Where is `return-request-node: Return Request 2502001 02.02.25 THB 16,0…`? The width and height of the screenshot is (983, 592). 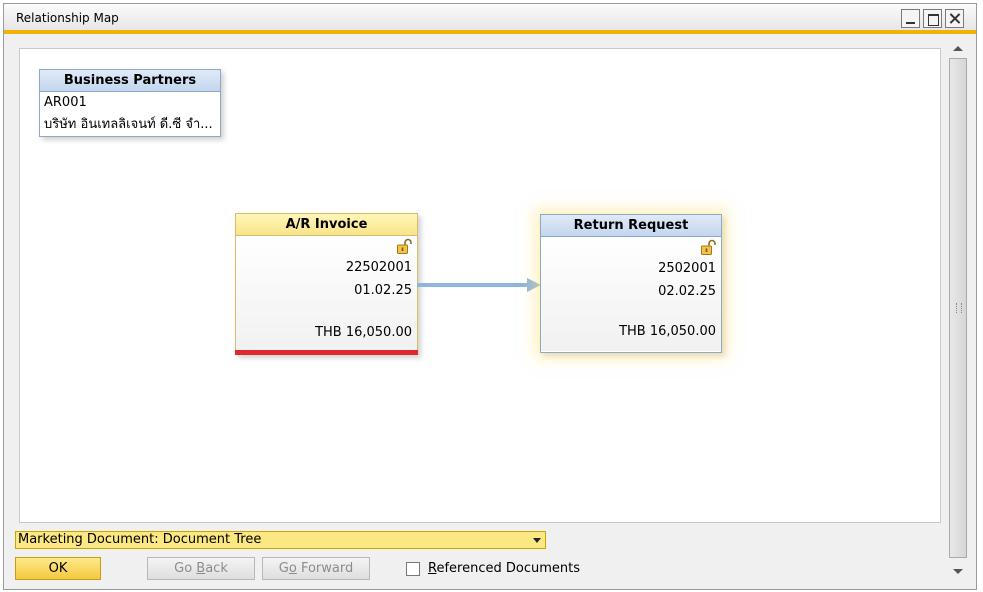 return-request-node: Return Request 2502001 02.02.25 THB 16,0… is located at coordinates (631, 283).